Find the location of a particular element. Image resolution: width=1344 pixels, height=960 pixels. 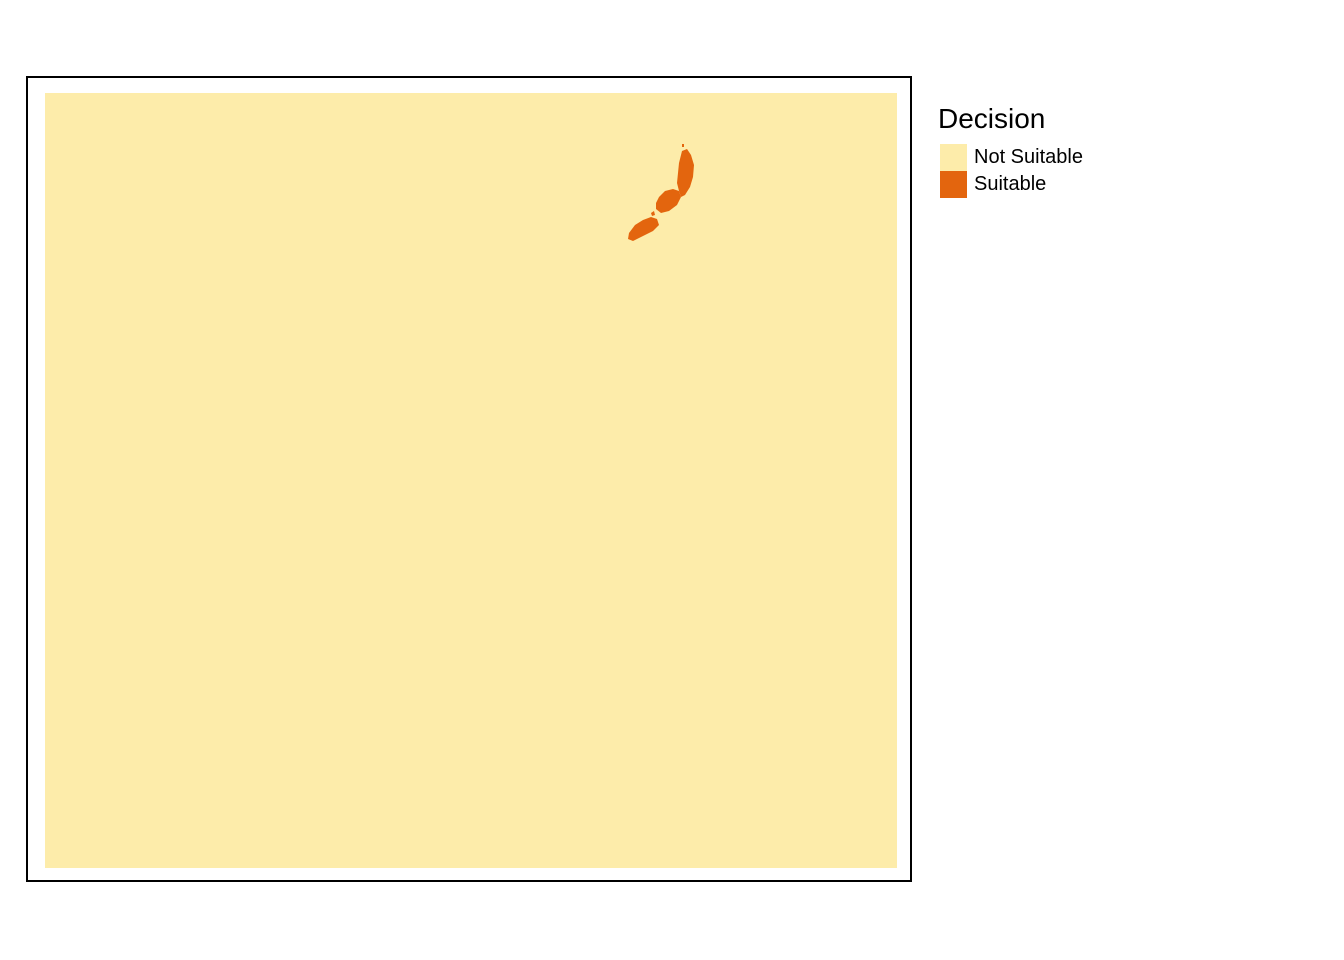

legend-label-suitable: Suitable is located at coordinates (1010, 184).